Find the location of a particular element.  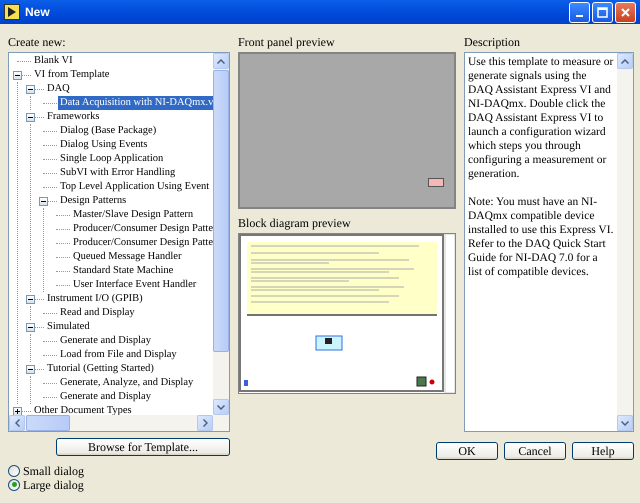

tree-item: VI from Template is located at coordinates (72, 75).